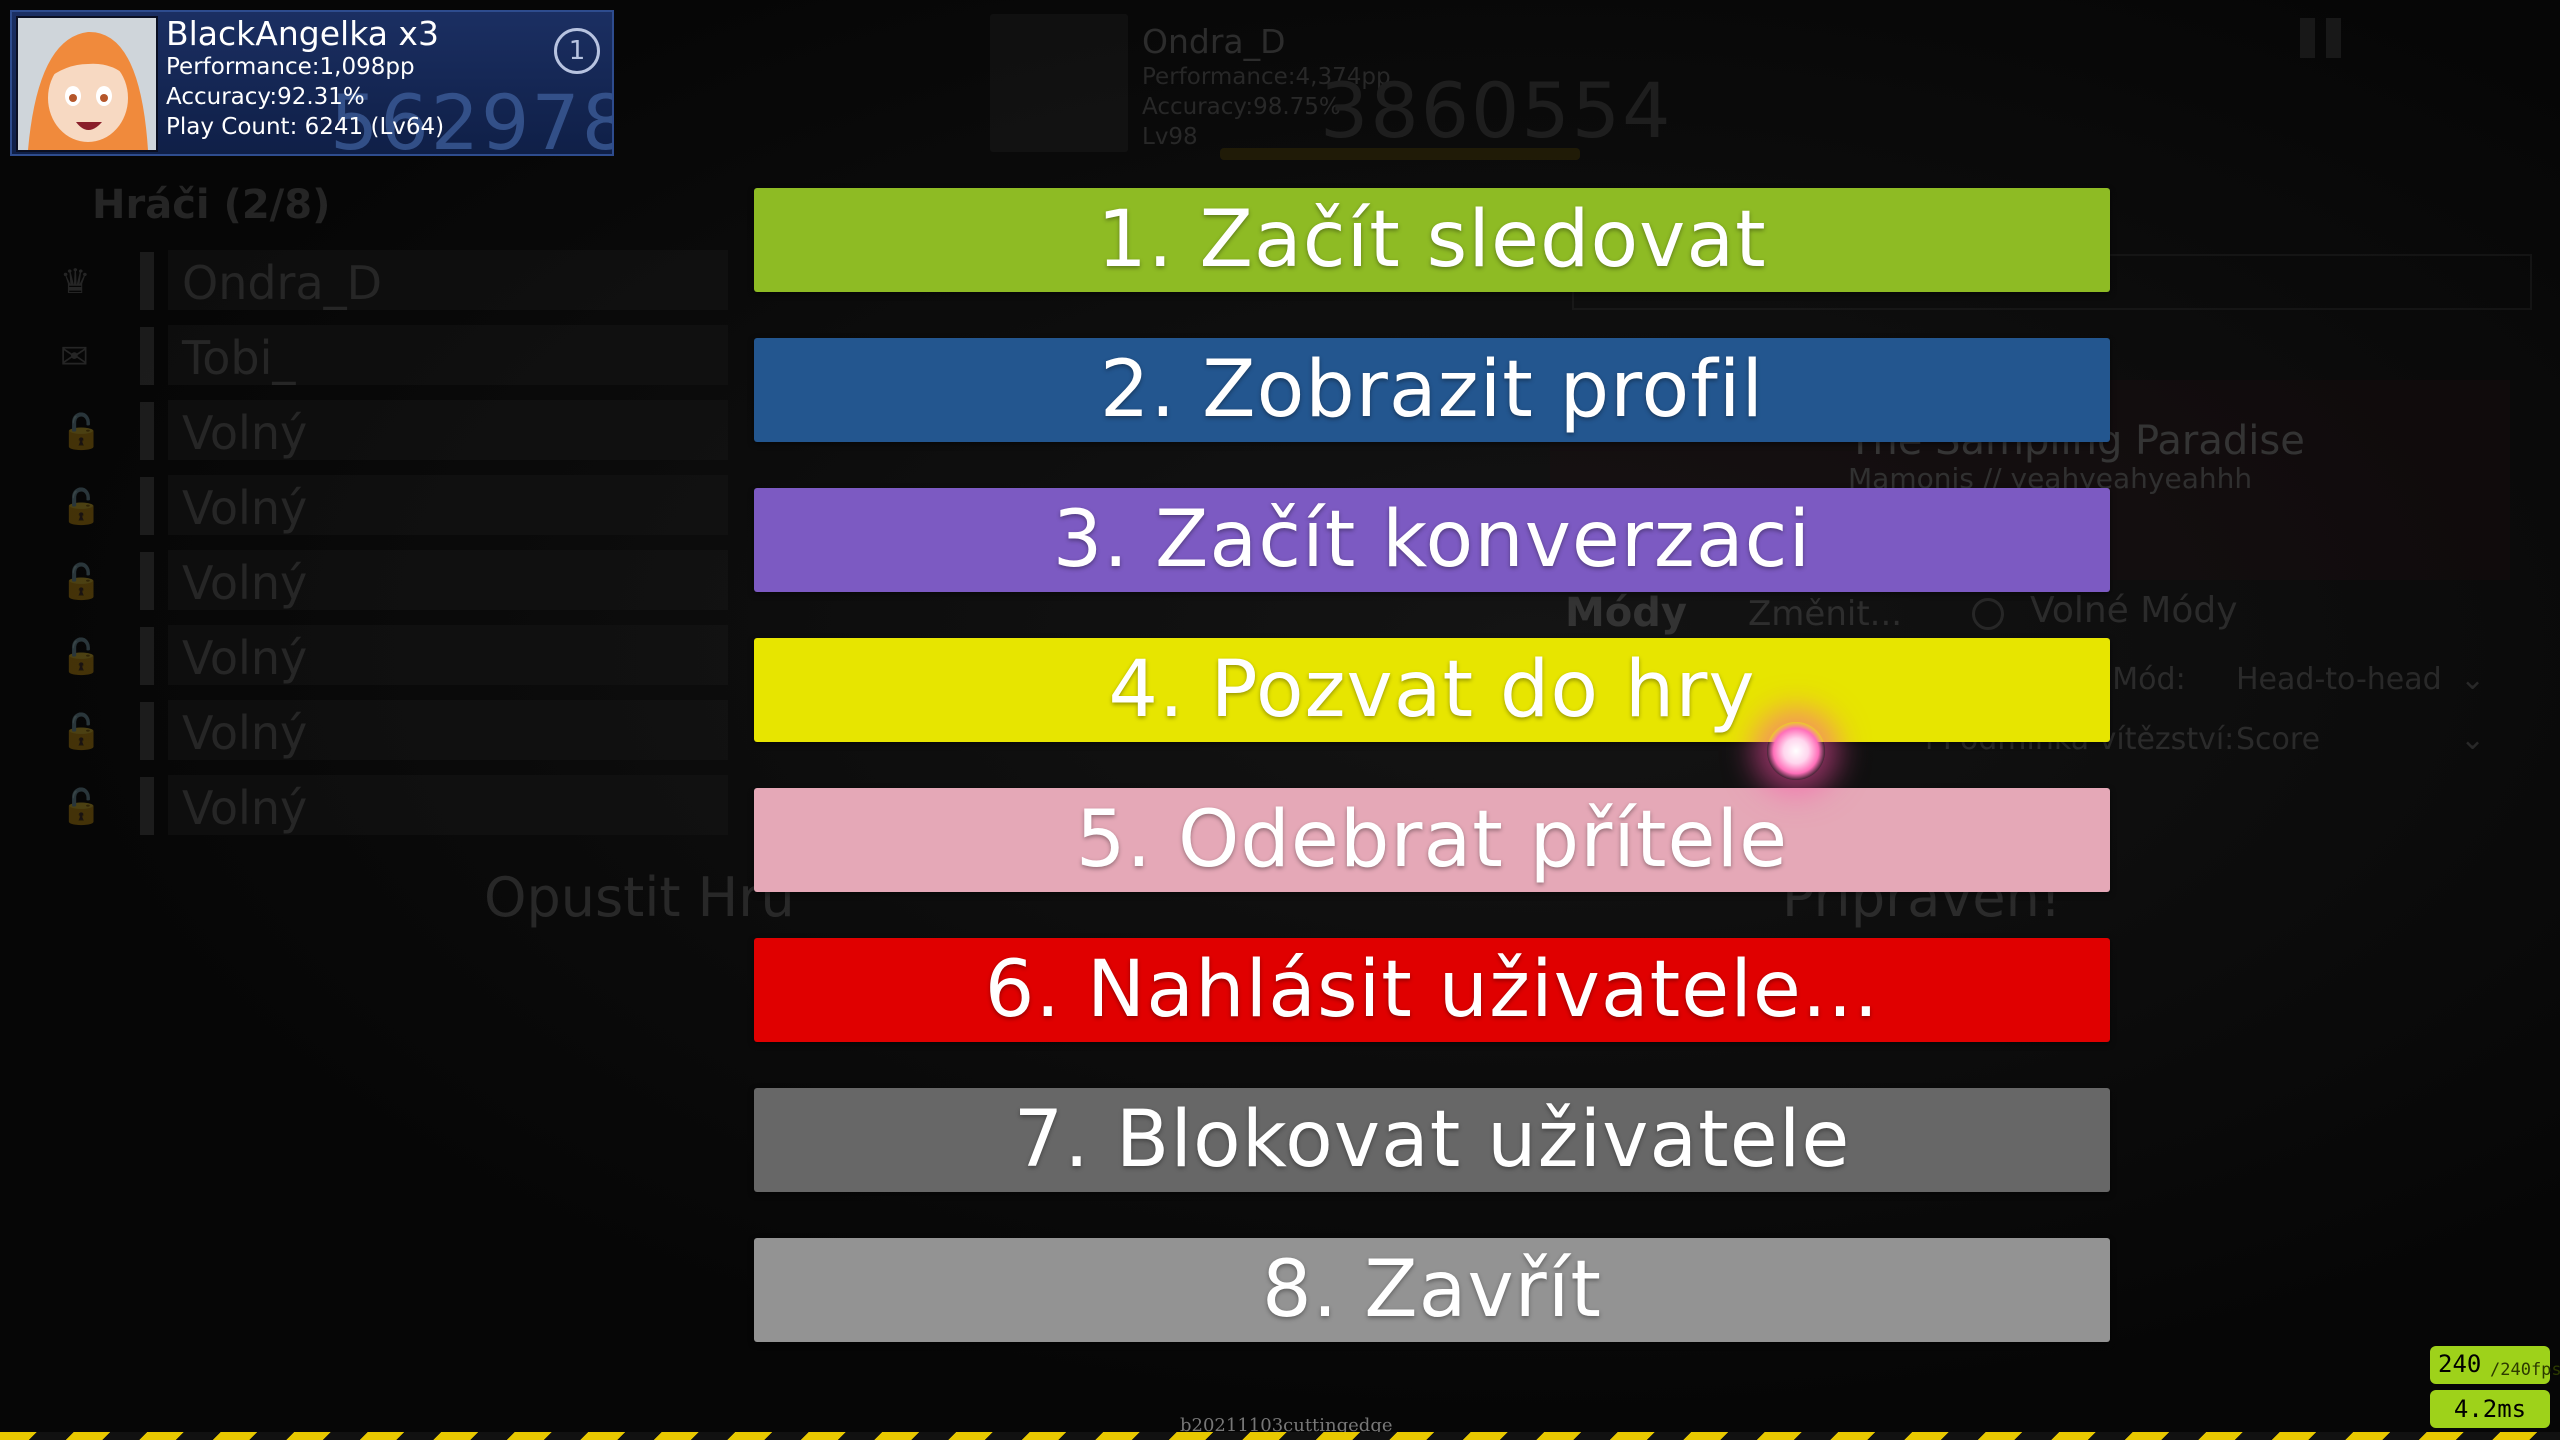 The height and width of the screenshot is (1440, 2560). I want to click on menu-item-8: 8. Zavřít, so click(1432, 1290).